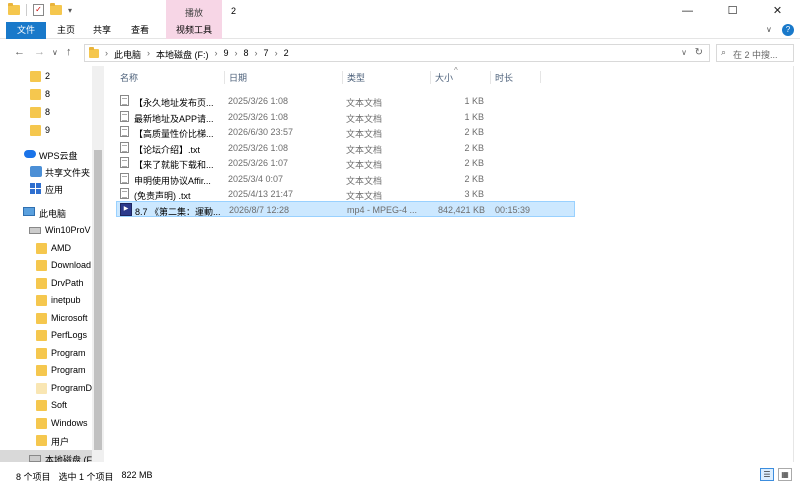 The image size is (800, 489). What do you see at coordinates (46, 456) in the screenshot?
I see `sidebar-item-drive-f: 本地磁盘 (F` at bounding box center [46, 456].